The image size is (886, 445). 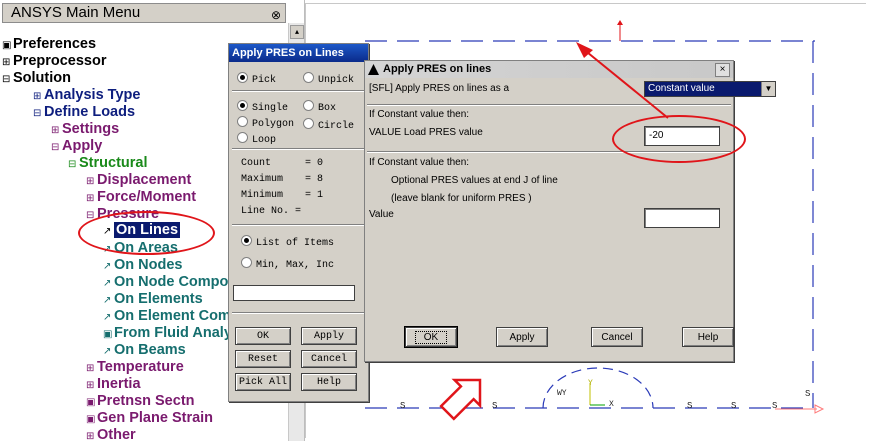 I want to click on pres-value-j-input, so click(x=682, y=218).